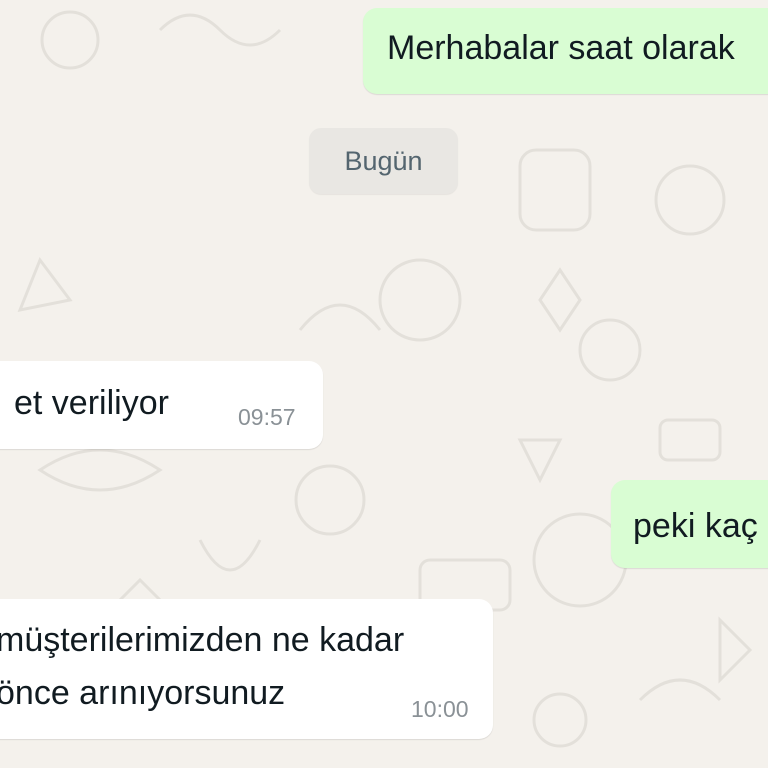 The height and width of the screenshot is (768, 768). I want to click on message-timestamp: 09:57, so click(267, 417).